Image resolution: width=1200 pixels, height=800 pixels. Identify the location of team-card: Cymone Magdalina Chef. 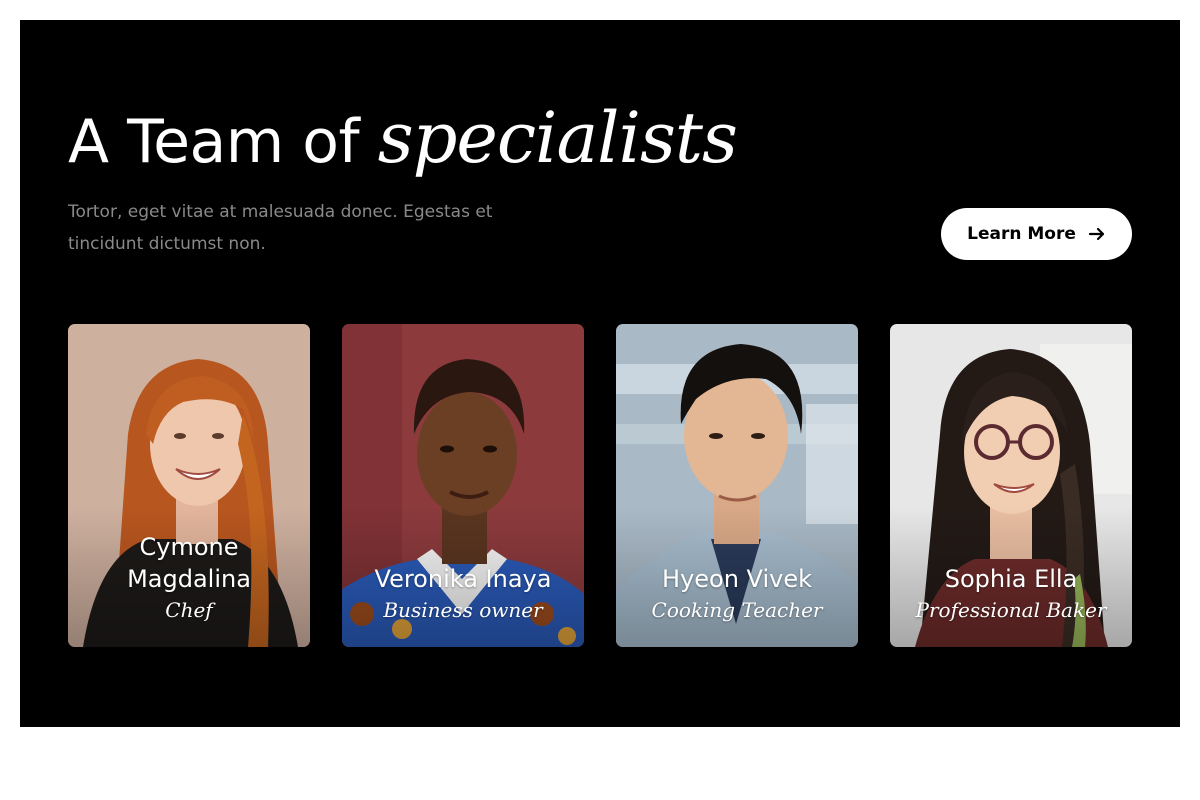
(189, 485).